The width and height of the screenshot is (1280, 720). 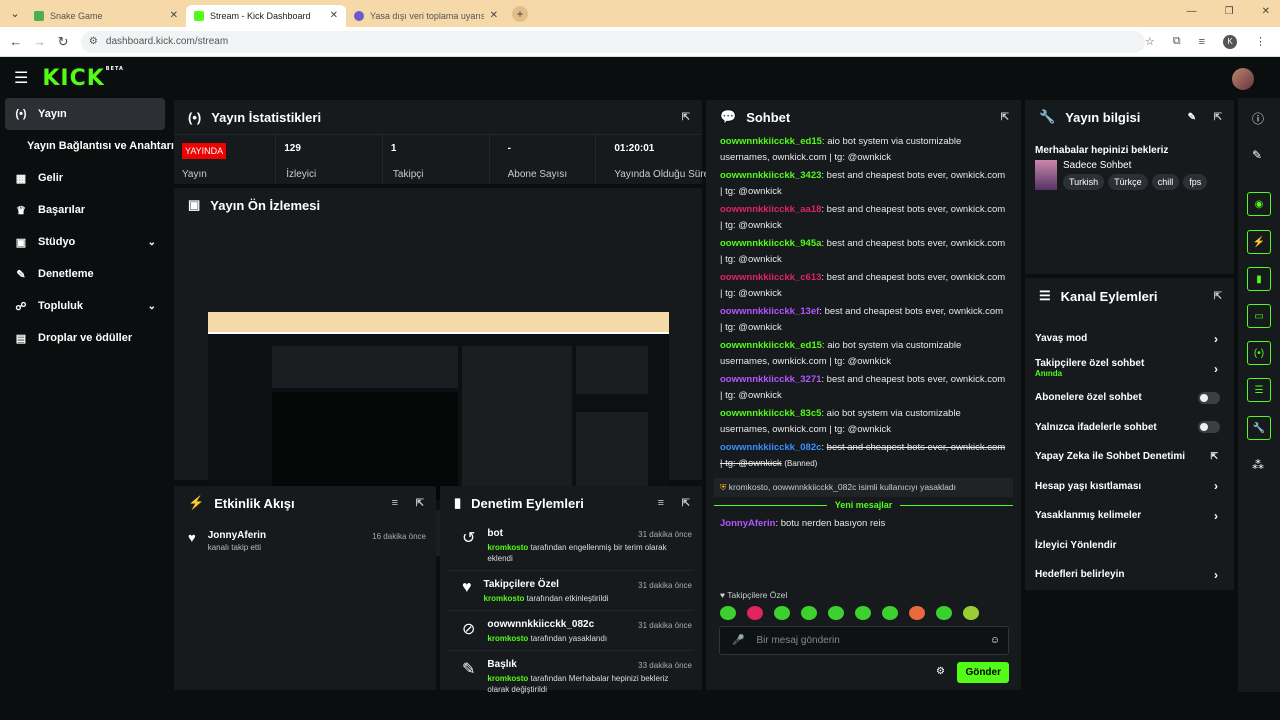 I want to click on new-tab-button: +, so click(x=520, y=13).